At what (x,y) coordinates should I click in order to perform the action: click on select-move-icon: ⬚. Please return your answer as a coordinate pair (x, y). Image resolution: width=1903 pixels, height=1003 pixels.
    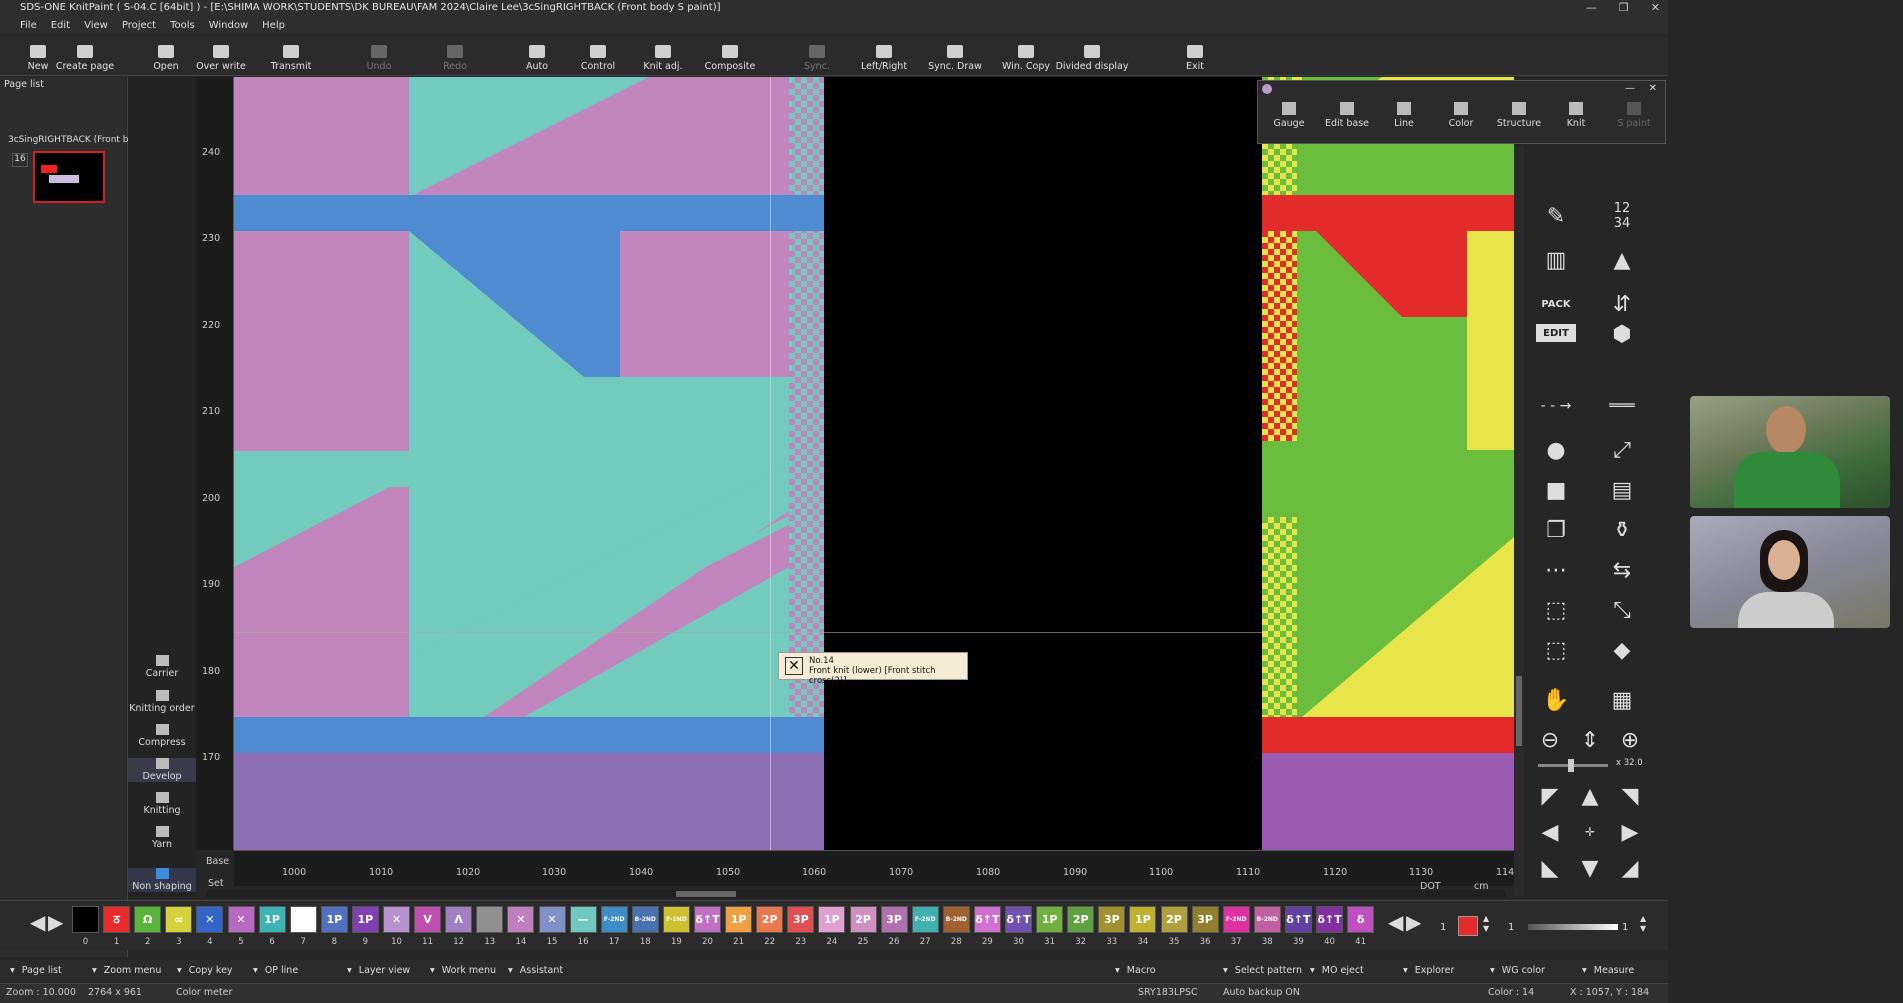
    Looking at the image, I should click on (1556, 610).